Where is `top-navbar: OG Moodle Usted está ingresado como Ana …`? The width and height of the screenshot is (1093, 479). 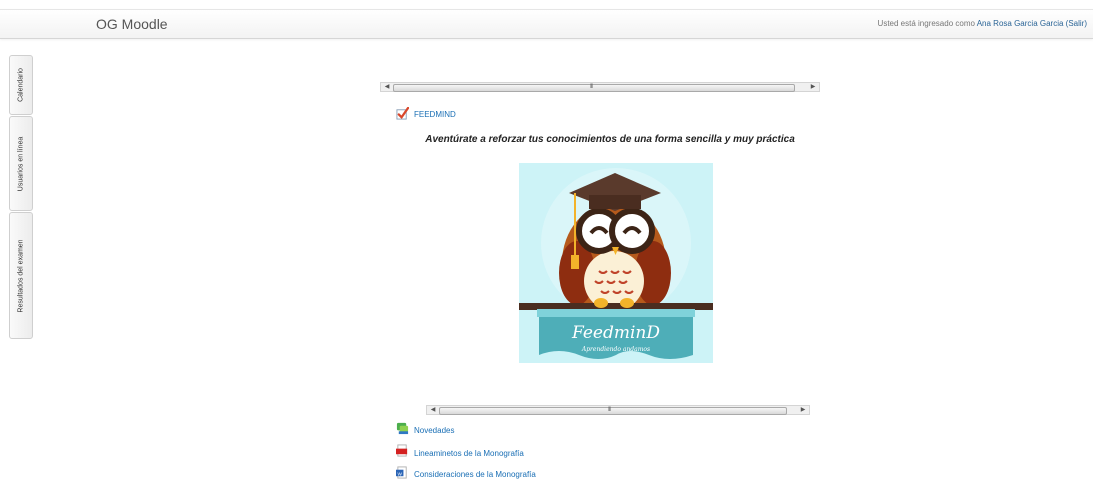
top-navbar: OG Moodle Usted está ingresado como Ana … is located at coordinates (546, 24).